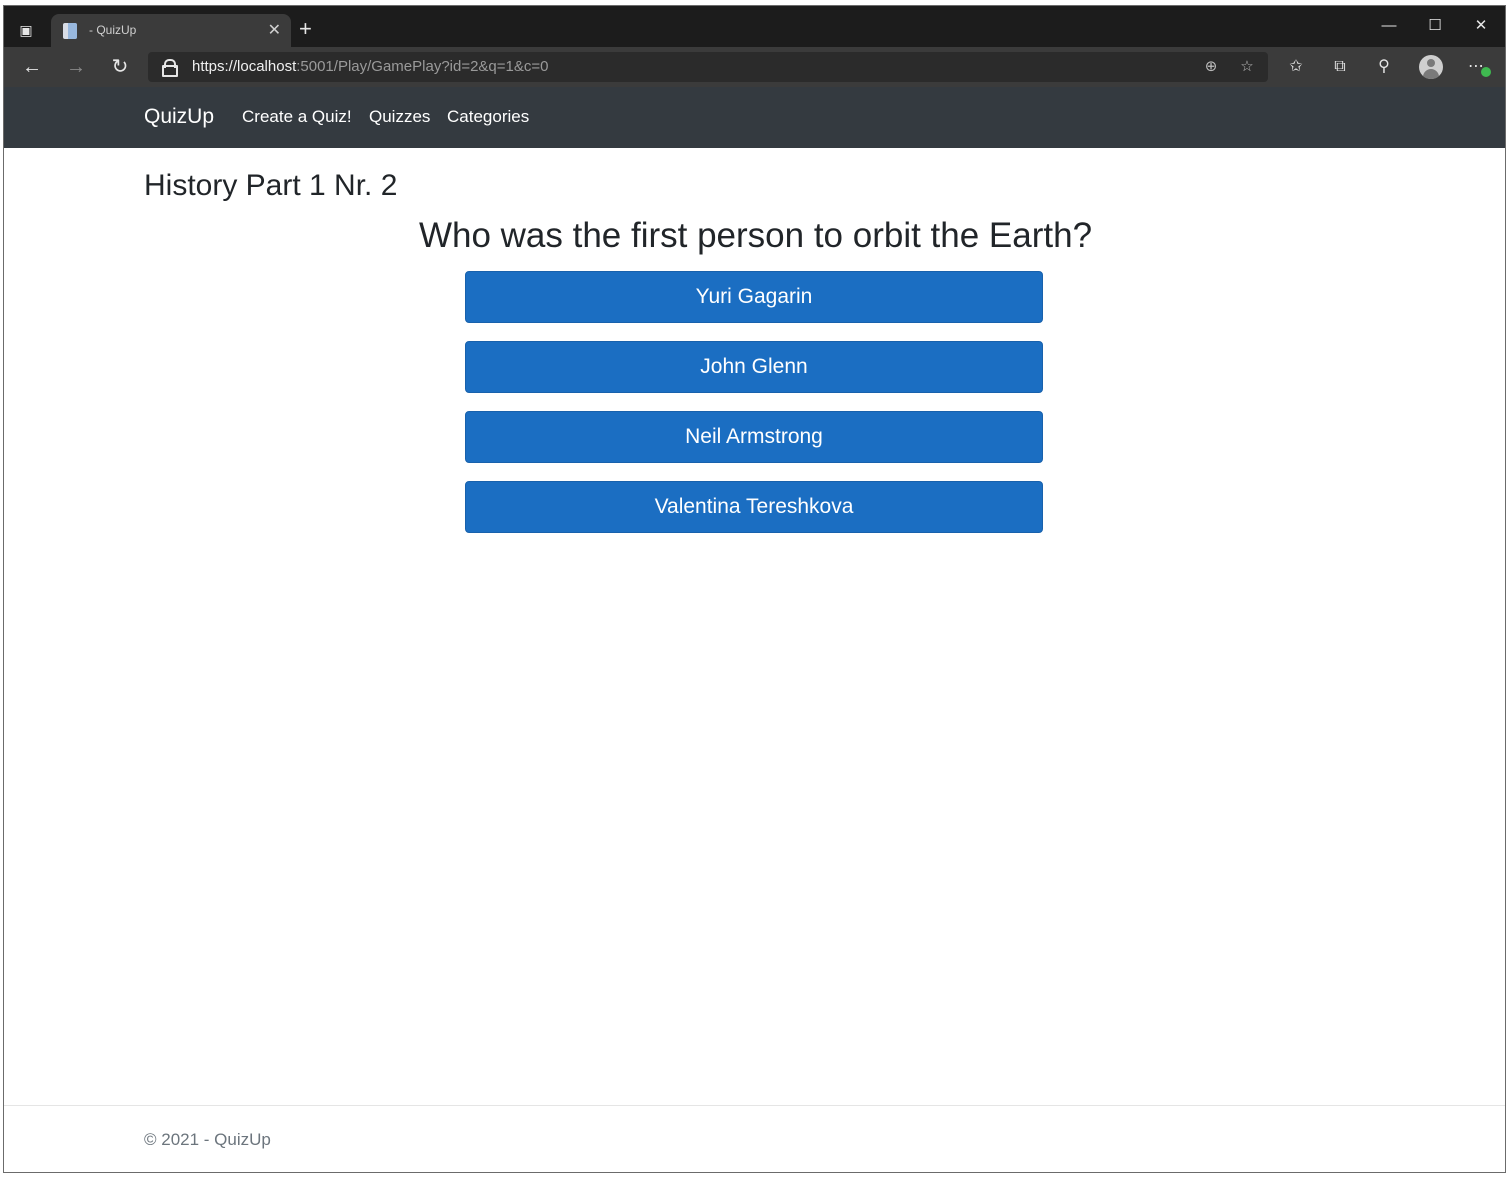 The height and width of the screenshot is (1178, 1512). Describe the element at coordinates (422, 66) in the screenshot. I see `url-path: :5001/Play/GamePlay?id=2&q=1&c=0` at that location.